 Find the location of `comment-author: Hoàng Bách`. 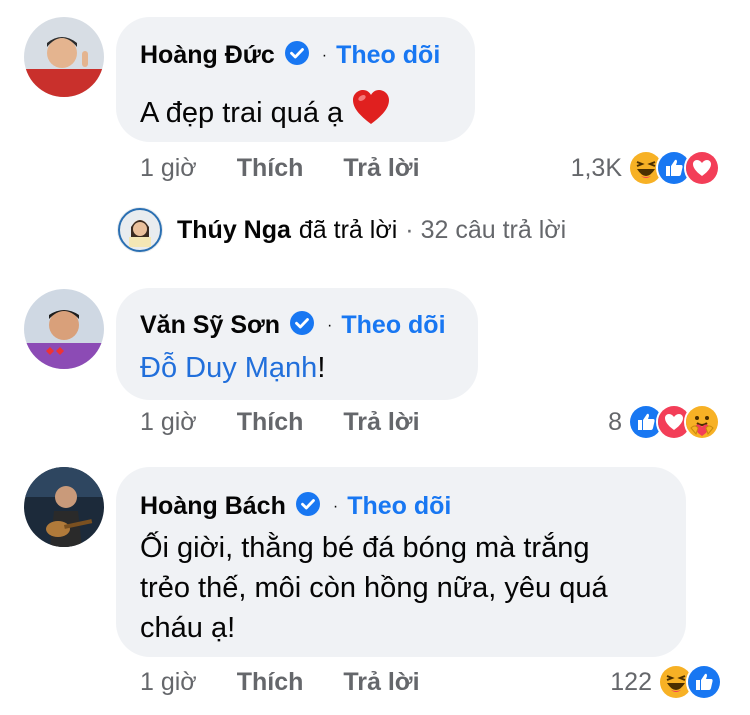

comment-author: Hoàng Bách is located at coordinates (213, 506).